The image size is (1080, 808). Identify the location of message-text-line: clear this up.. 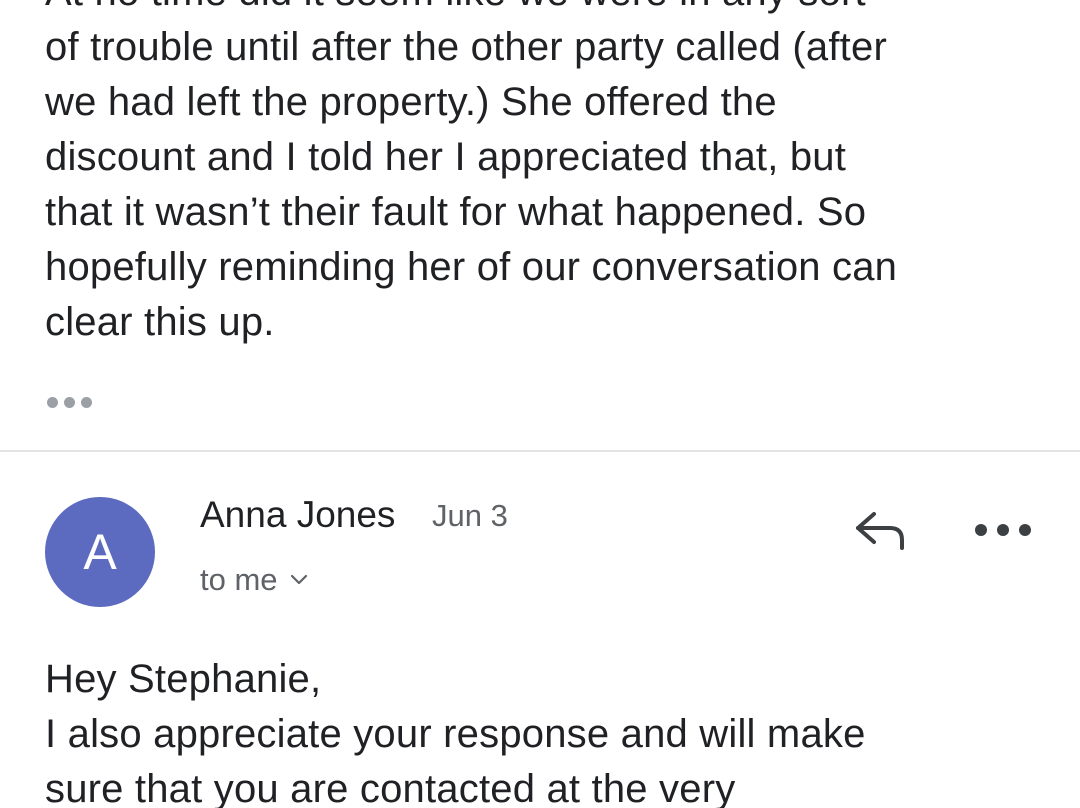
(160, 322).